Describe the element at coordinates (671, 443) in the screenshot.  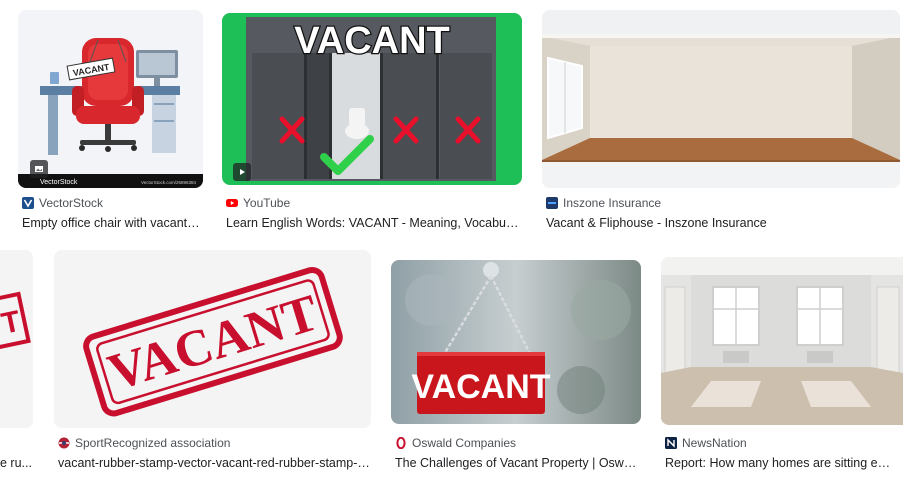
I see `newsnation-icon` at that location.